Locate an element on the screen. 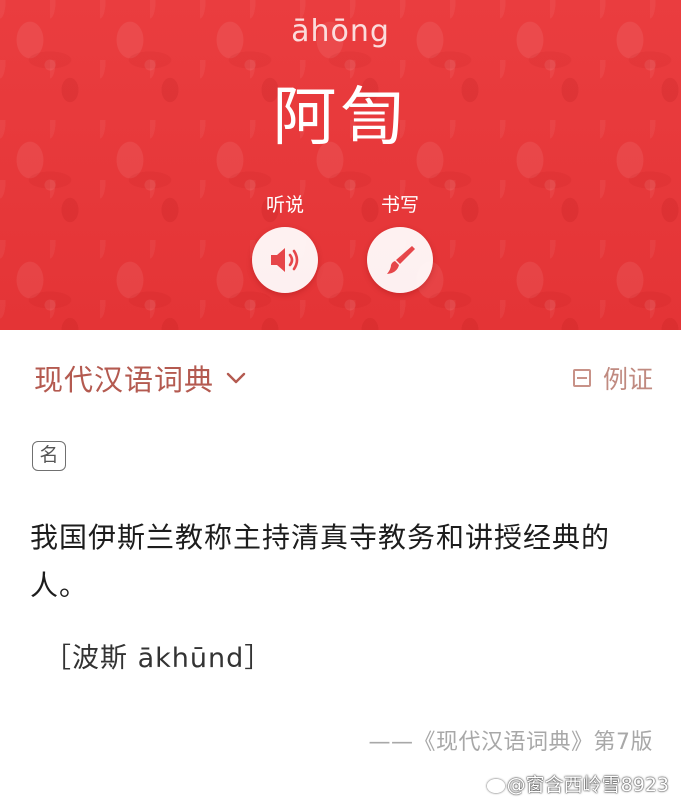 The width and height of the screenshot is (681, 800). brush-icon is located at coordinates (401, 260).